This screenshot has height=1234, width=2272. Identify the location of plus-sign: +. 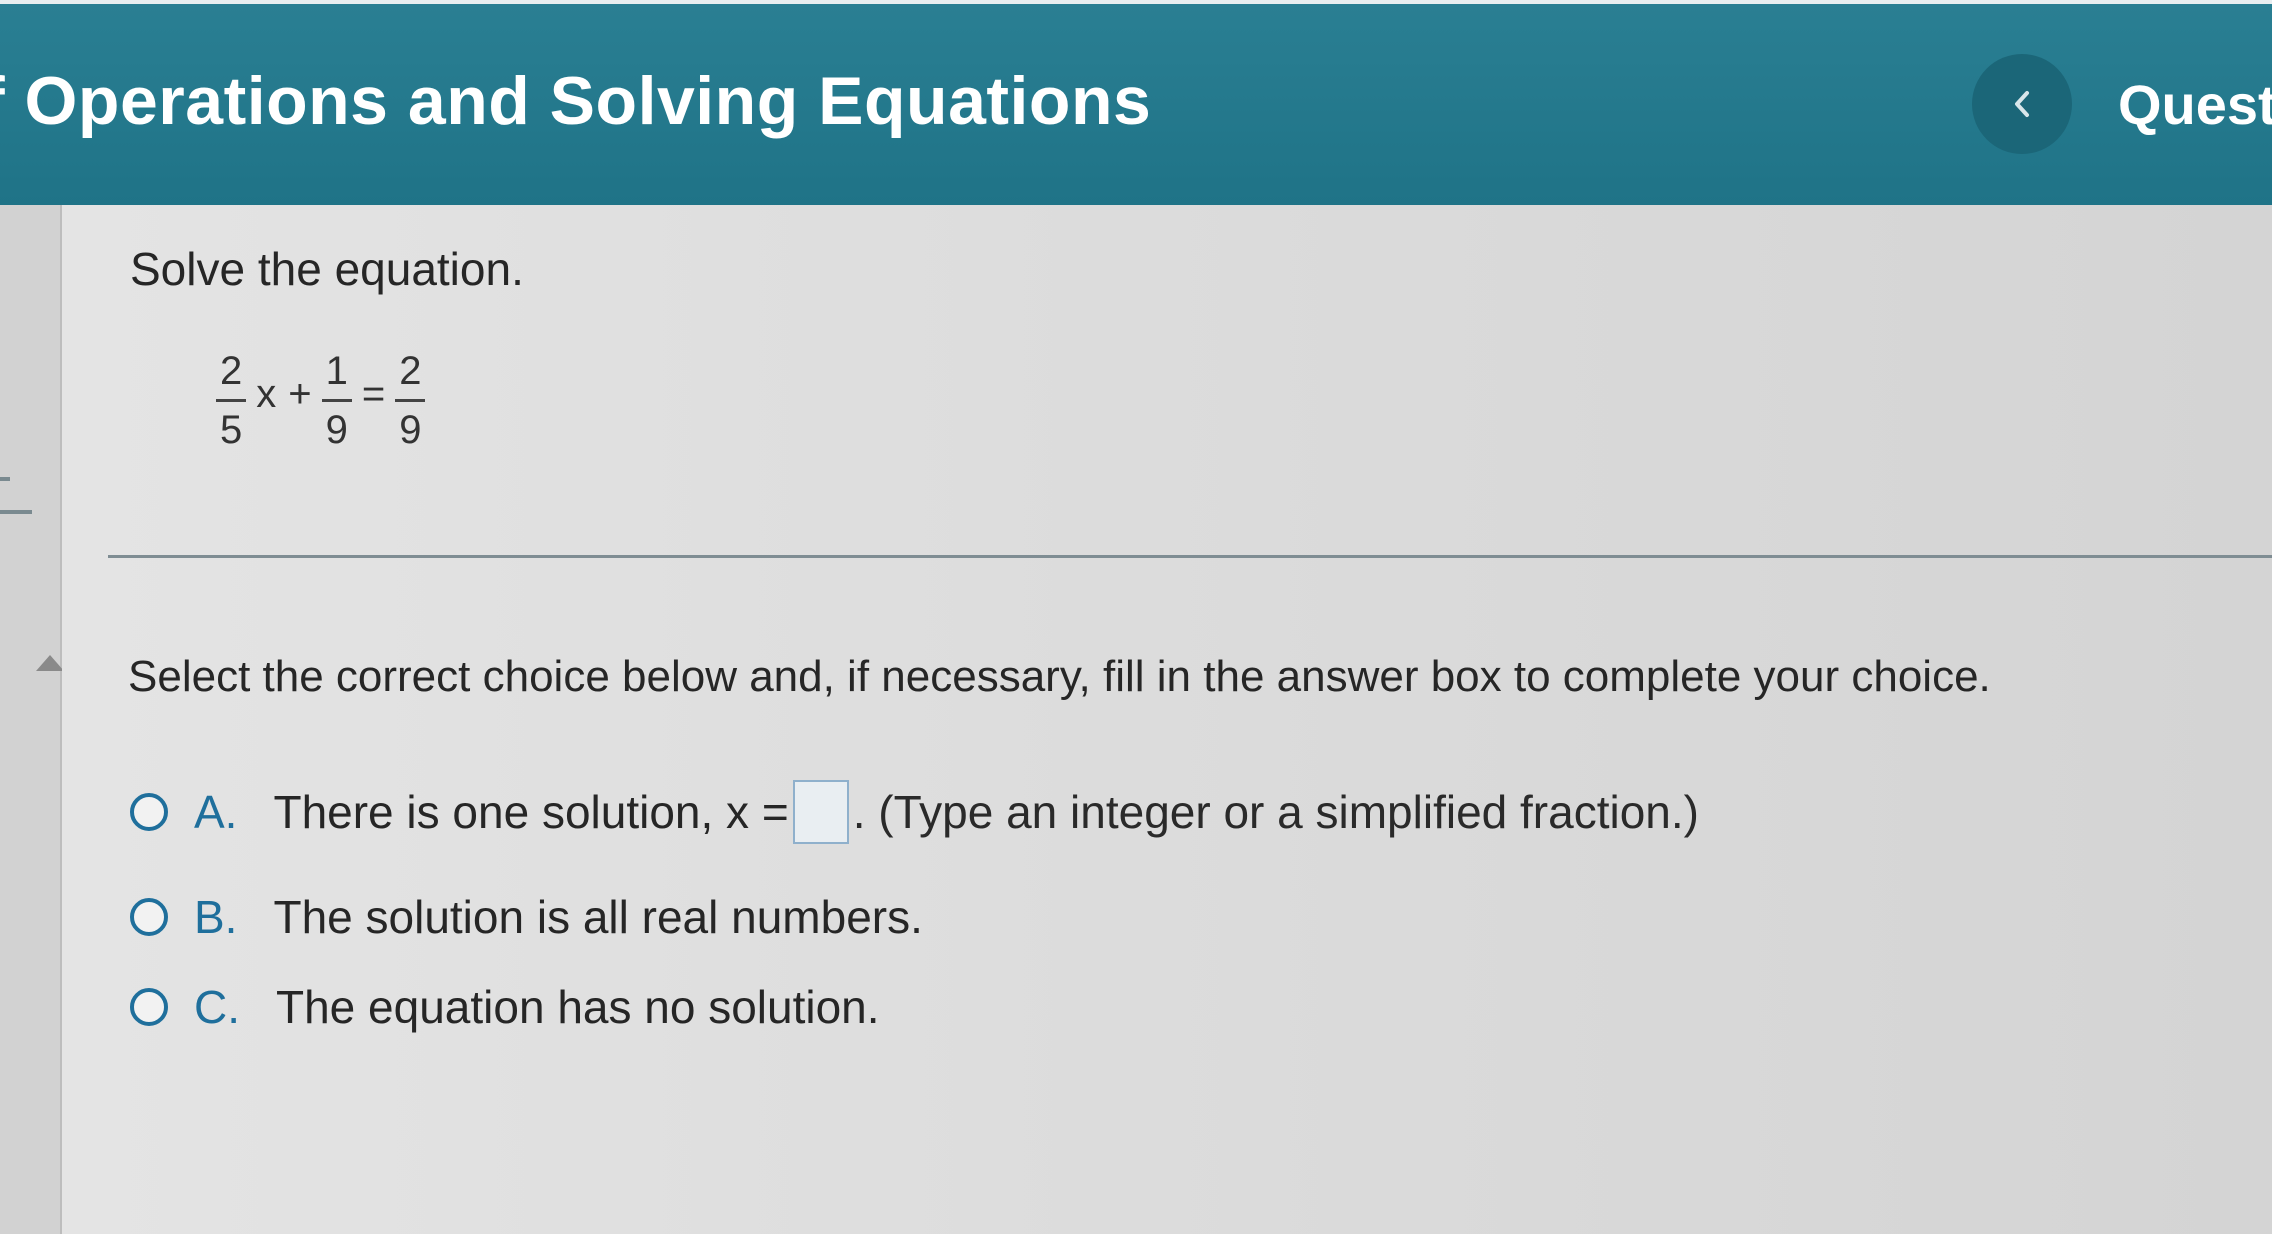
(300, 393).